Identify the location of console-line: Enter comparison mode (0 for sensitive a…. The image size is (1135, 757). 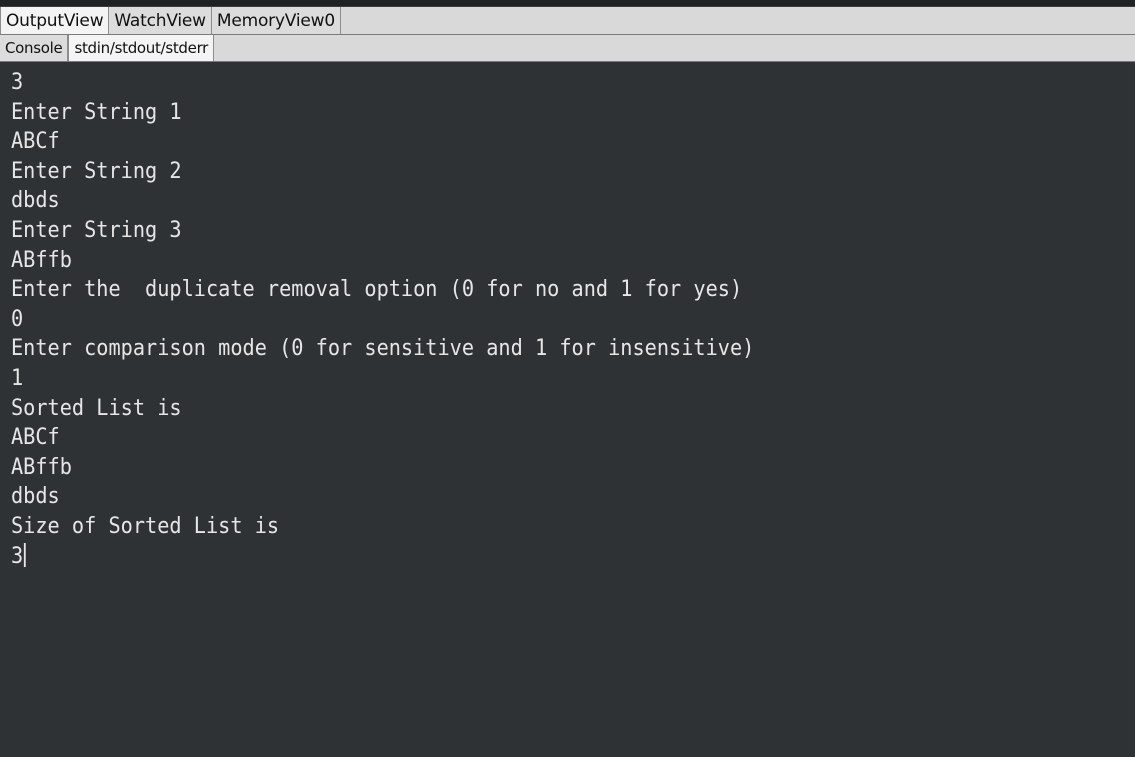
(383, 349).